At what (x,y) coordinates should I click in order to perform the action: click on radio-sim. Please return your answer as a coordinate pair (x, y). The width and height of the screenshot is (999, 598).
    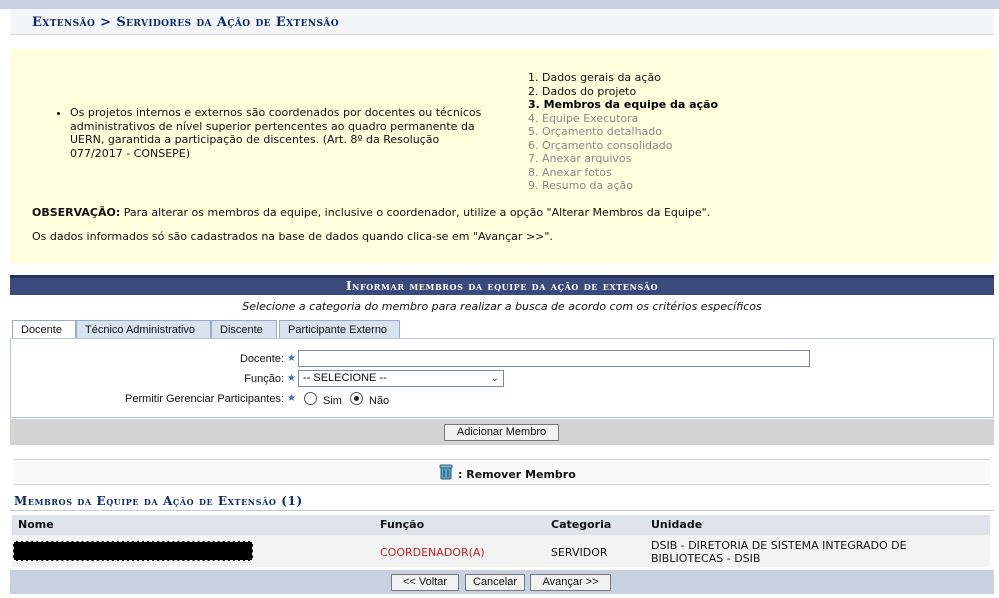
    Looking at the image, I should click on (310, 398).